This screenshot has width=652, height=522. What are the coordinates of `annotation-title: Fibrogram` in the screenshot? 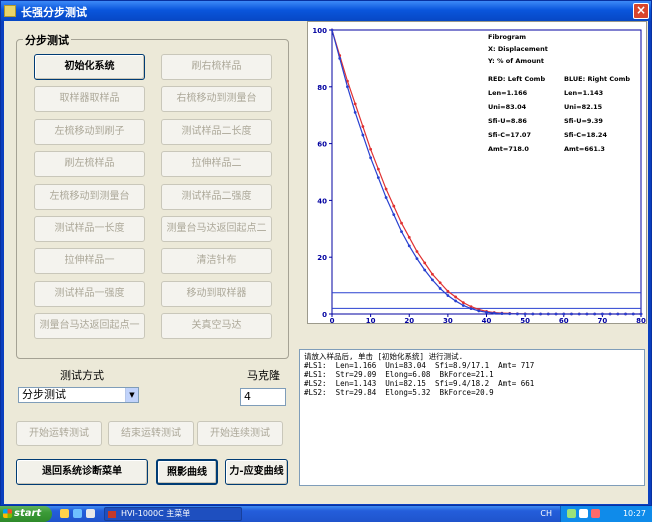 It's located at (507, 37).